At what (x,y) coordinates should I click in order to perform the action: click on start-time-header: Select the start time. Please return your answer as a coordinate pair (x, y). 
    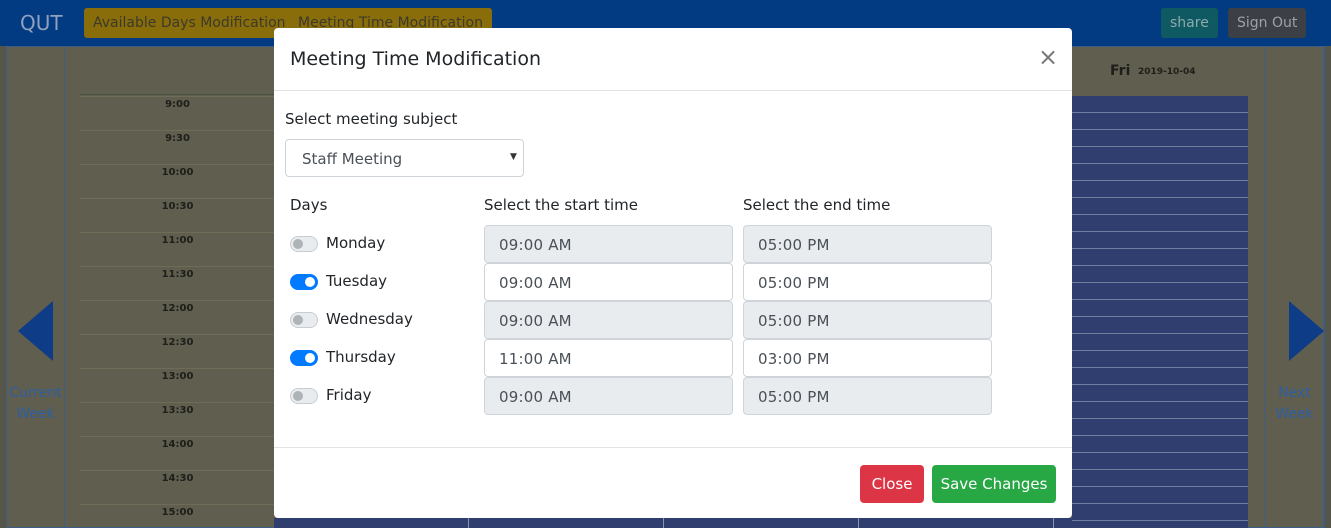
    Looking at the image, I should click on (561, 205).